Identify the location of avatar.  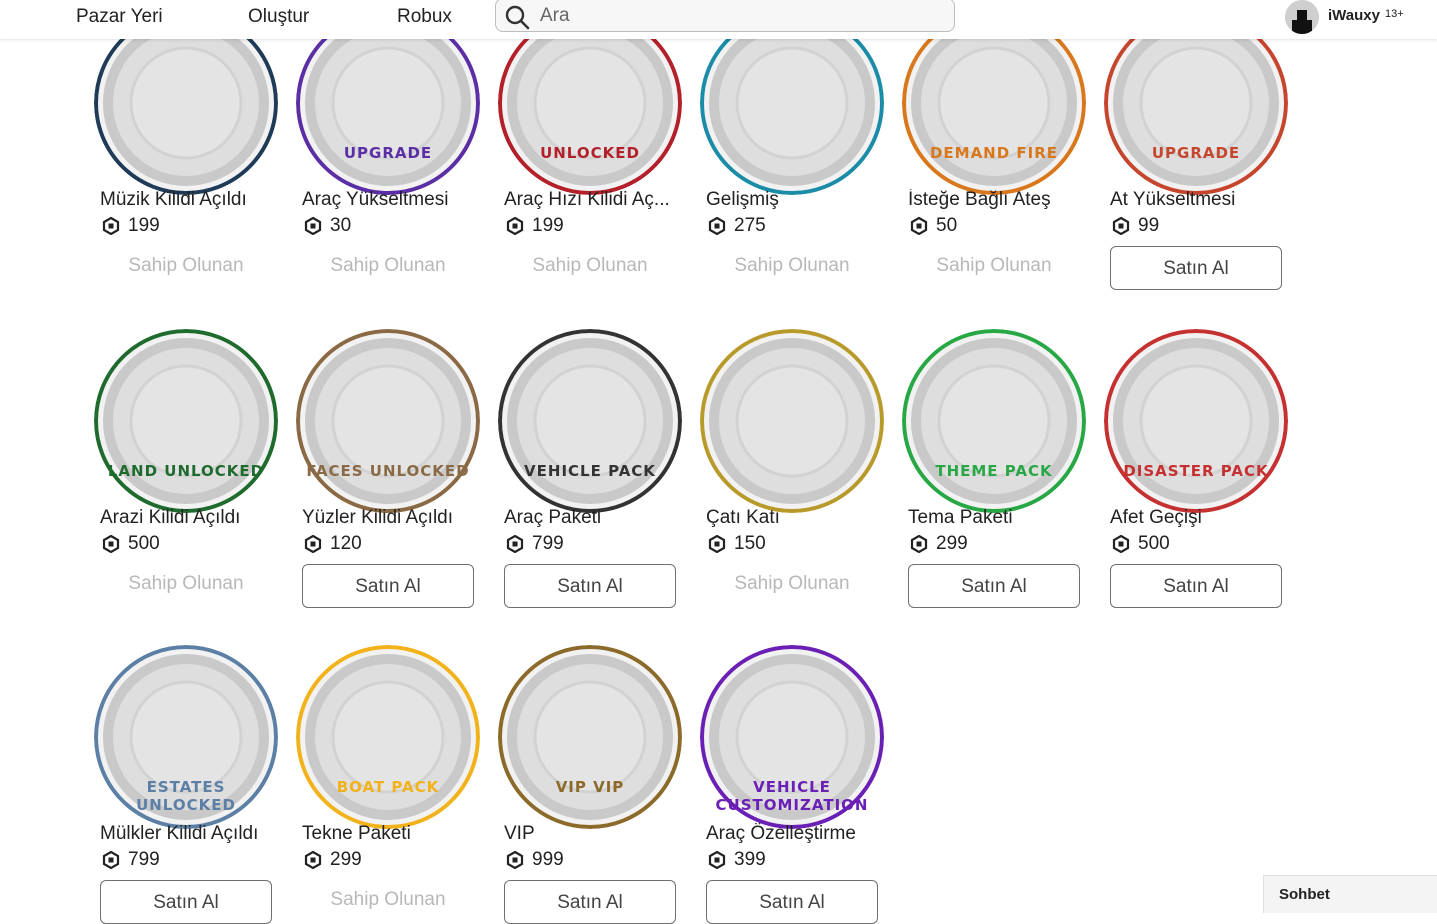
(1302, 17).